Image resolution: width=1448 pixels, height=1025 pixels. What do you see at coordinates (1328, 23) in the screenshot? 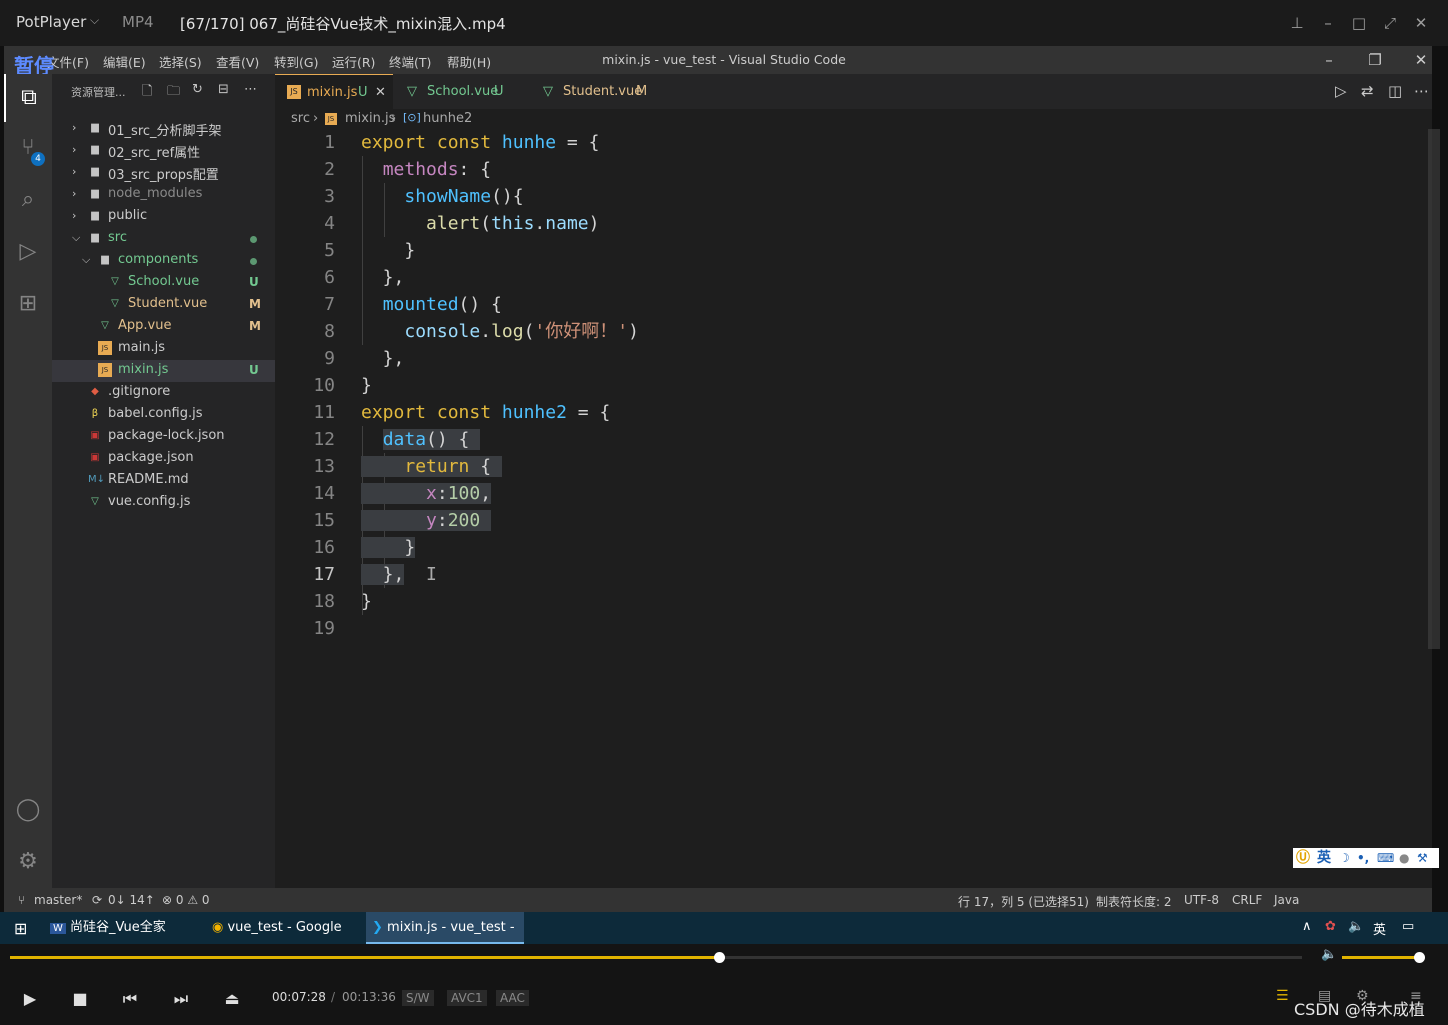
I see `minimize-icon: –` at bounding box center [1328, 23].